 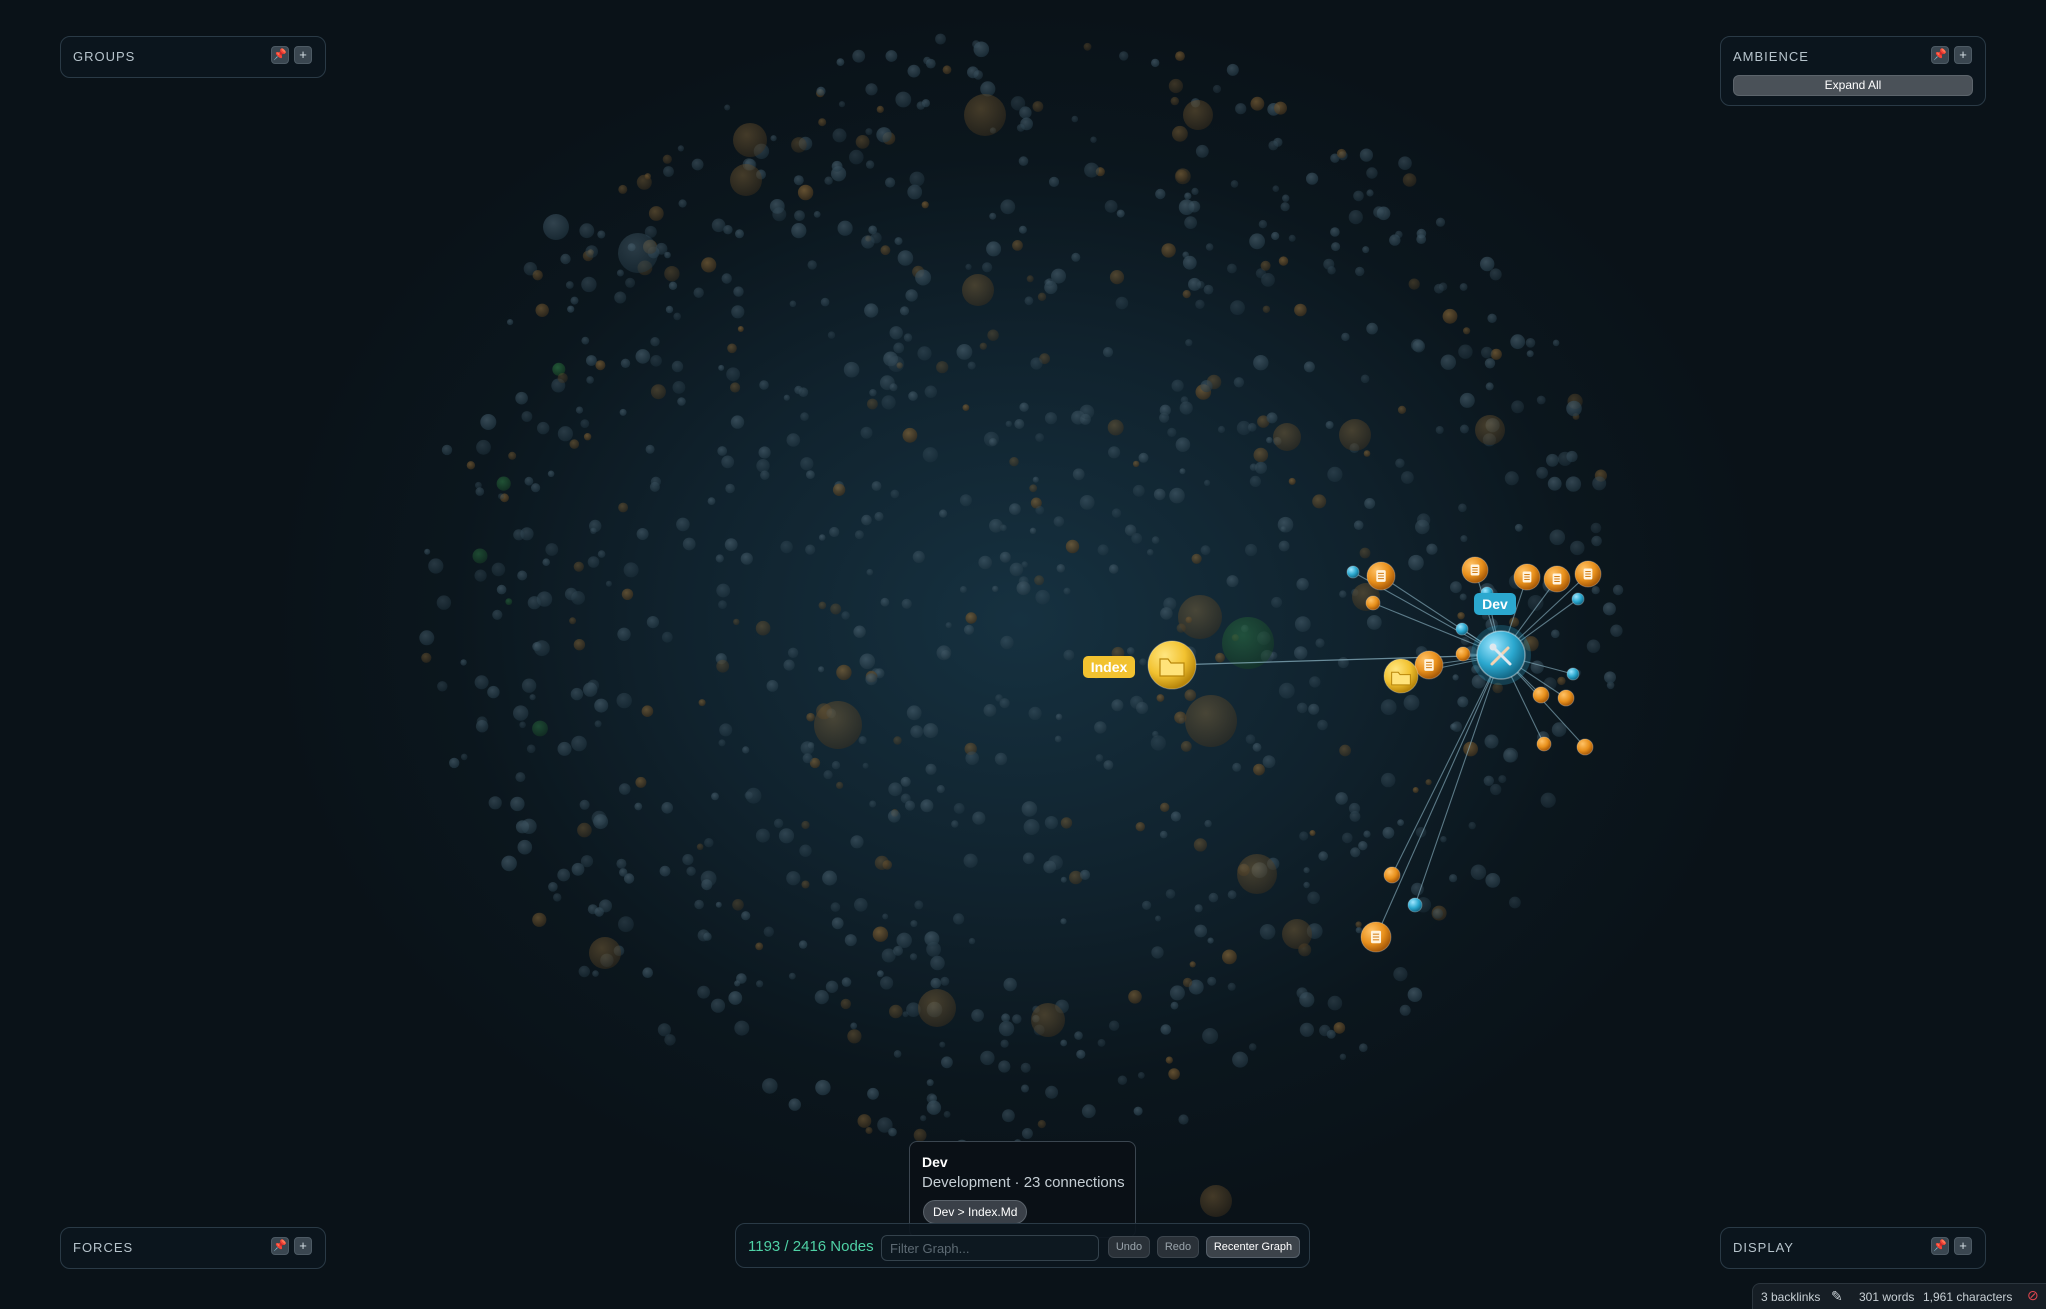 What do you see at coordinates (1401, 676) in the screenshot?
I see `folder-node` at bounding box center [1401, 676].